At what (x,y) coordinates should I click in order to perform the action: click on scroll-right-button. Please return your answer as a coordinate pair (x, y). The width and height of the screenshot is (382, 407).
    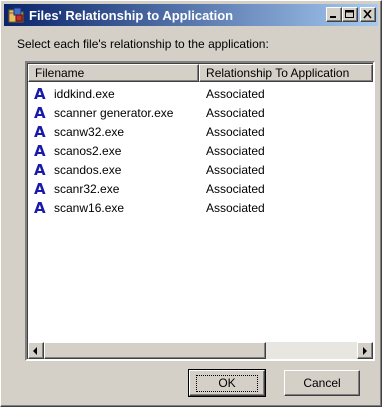
    Looking at the image, I should click on (365, 350).